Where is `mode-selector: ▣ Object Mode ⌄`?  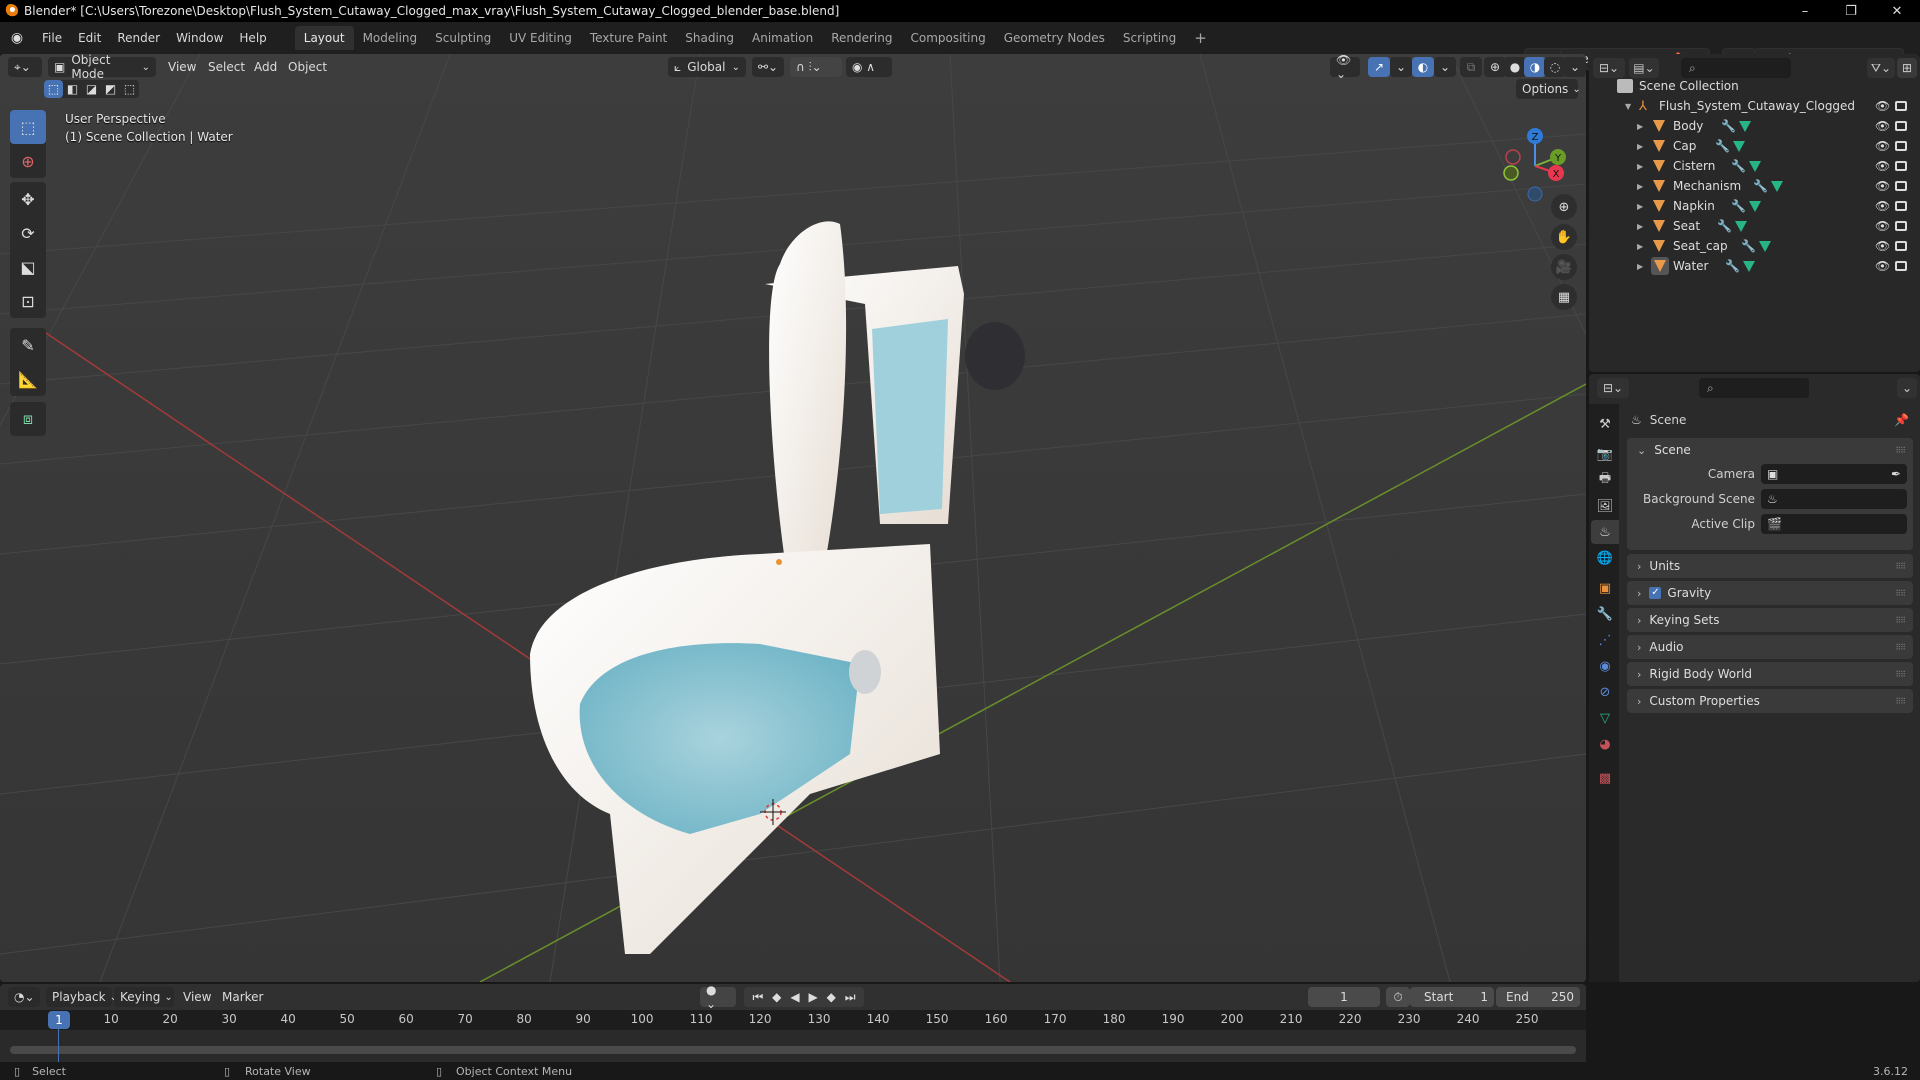
mode-selector: ▣ Object Mode ⌄ is located at coordinates (102, 67).